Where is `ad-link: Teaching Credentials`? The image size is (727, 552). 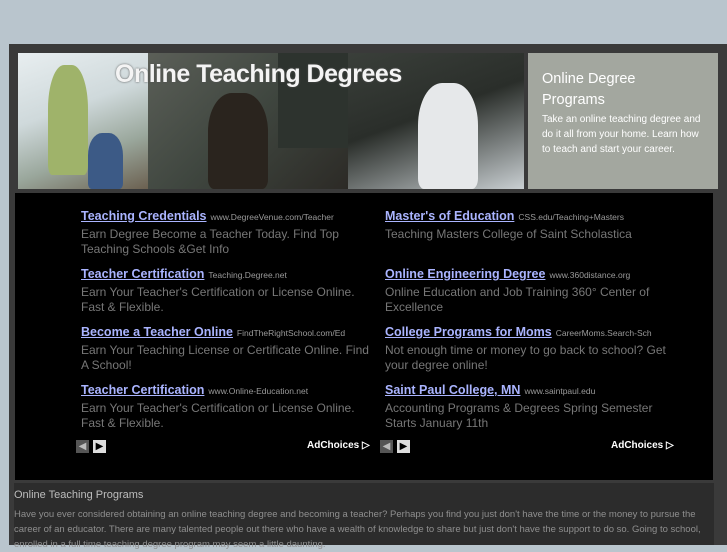
ad-link: Teaching Credentials is located at coordinates (144, 216).